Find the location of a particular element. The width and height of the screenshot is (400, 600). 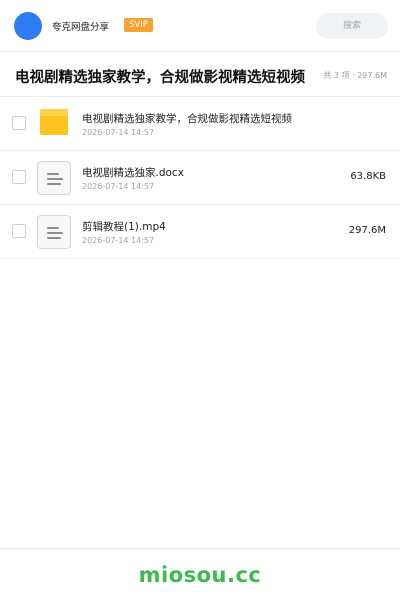

svip-badge: SVIP is located at coordinates (138, 25).